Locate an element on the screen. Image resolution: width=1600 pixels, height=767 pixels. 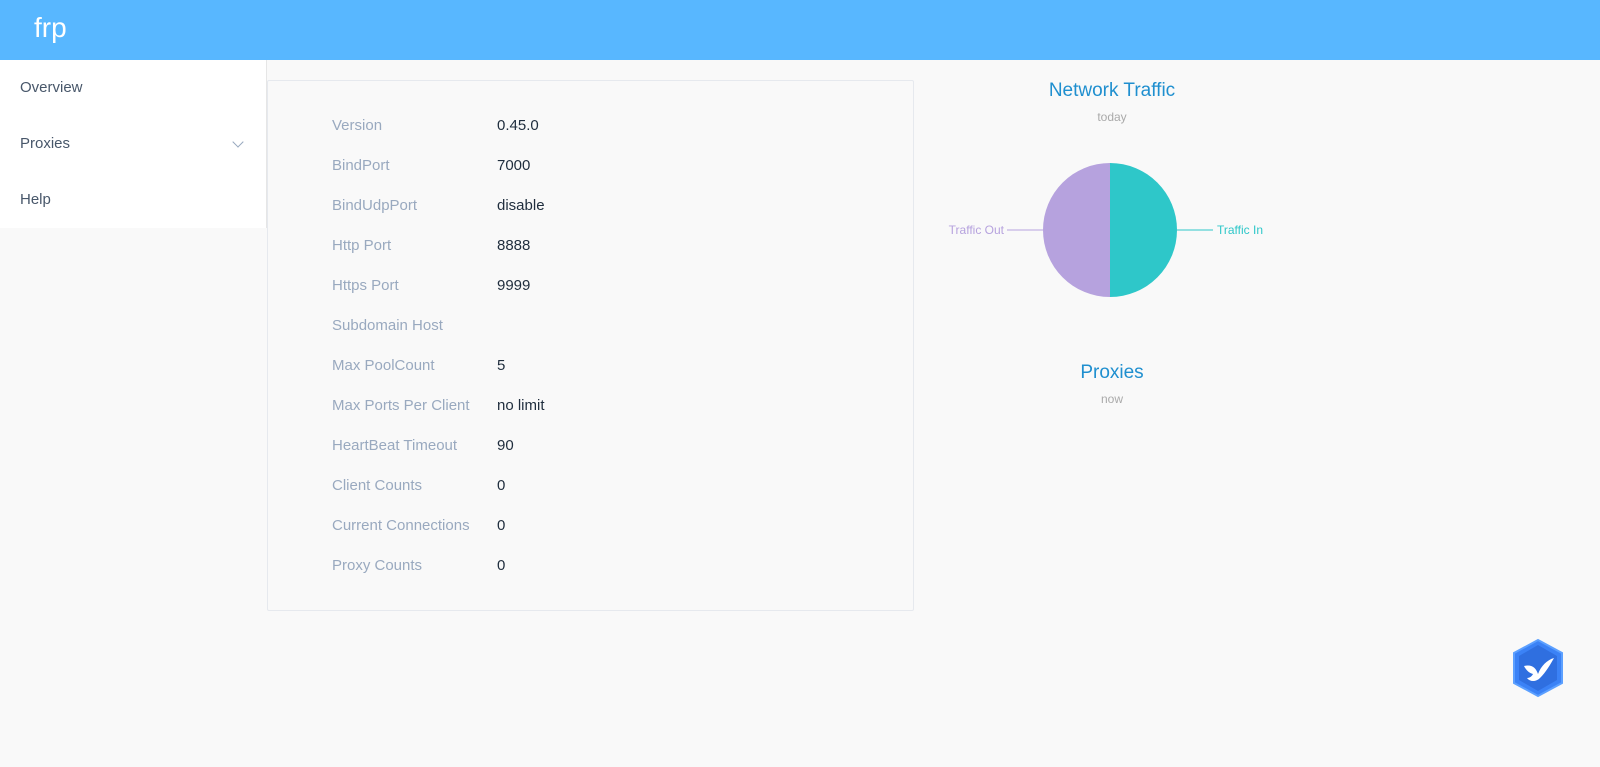
info-row-http-port: Http Port 8888 is located at coordinates (431, 246).